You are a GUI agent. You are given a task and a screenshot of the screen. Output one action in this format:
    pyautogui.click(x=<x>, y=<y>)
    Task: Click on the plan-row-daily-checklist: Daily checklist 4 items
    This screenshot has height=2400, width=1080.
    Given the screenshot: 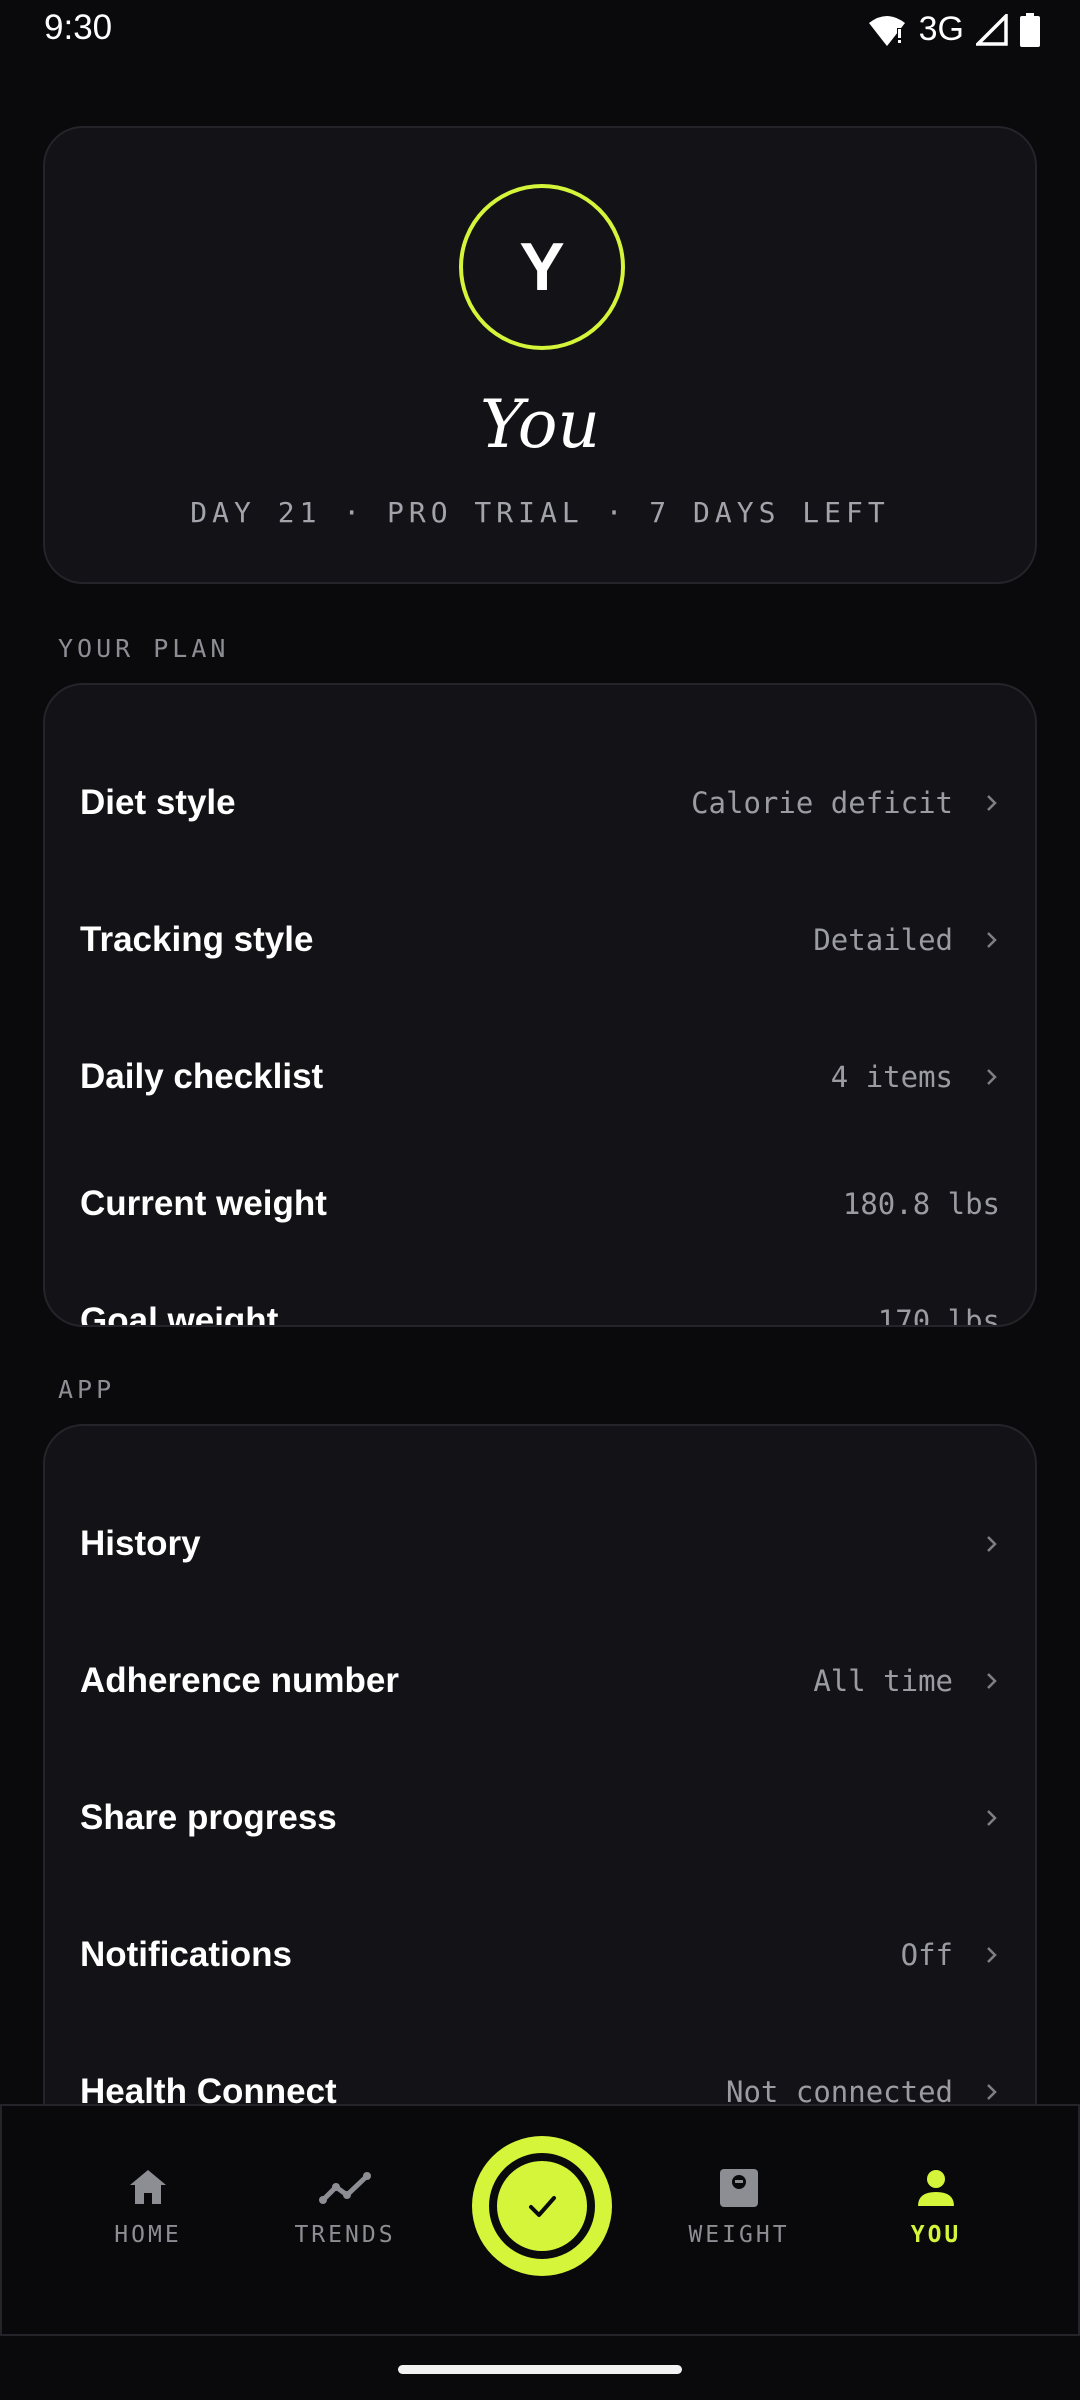 What is the action you would take?
    pyautogui.click(x=540, y=1077)
    